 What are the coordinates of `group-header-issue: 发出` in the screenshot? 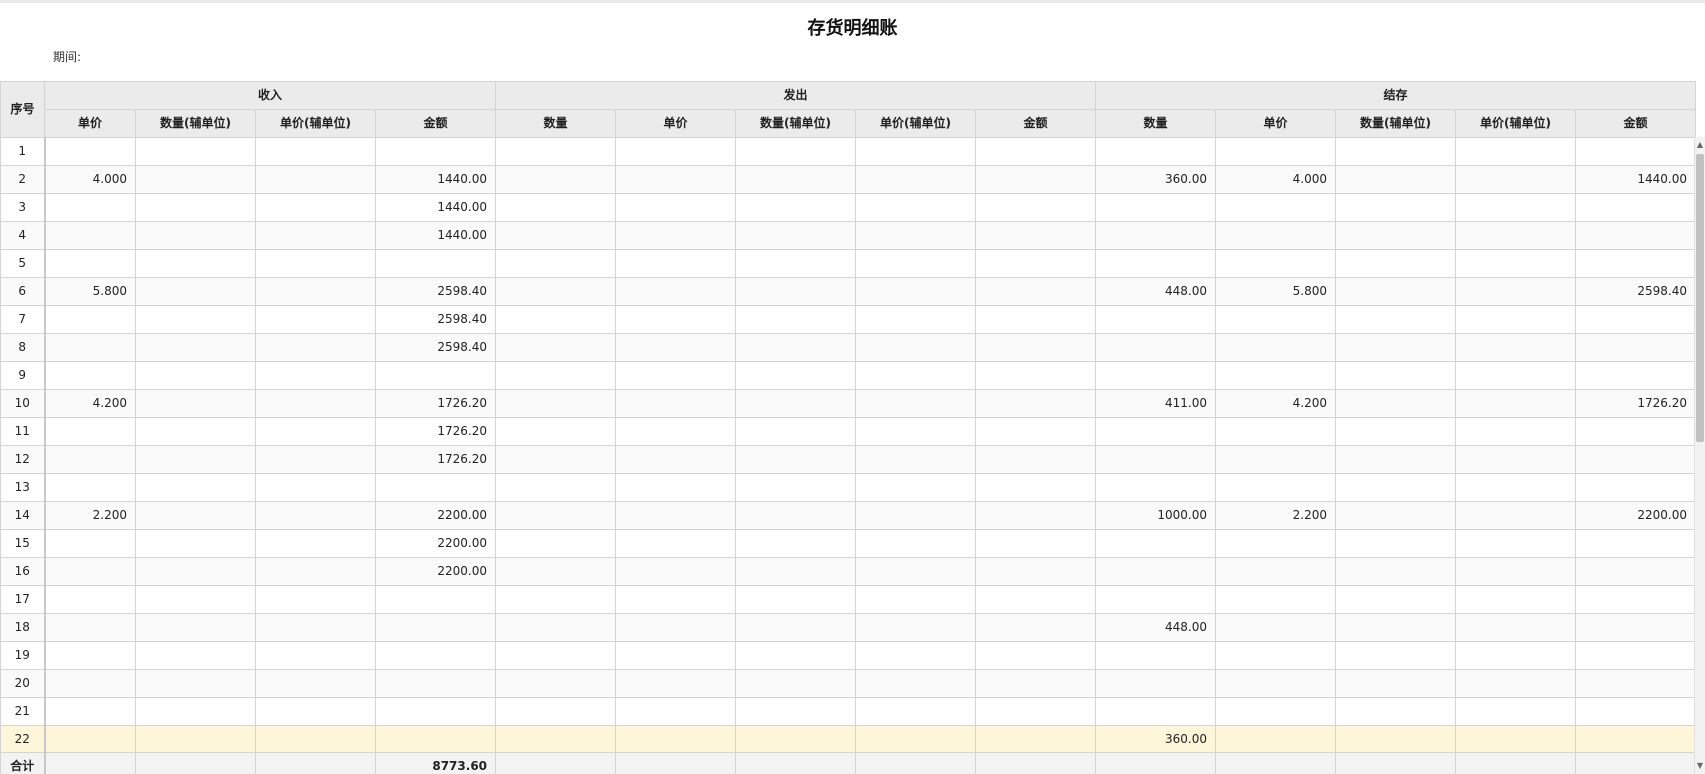 It's located at (796, 95).